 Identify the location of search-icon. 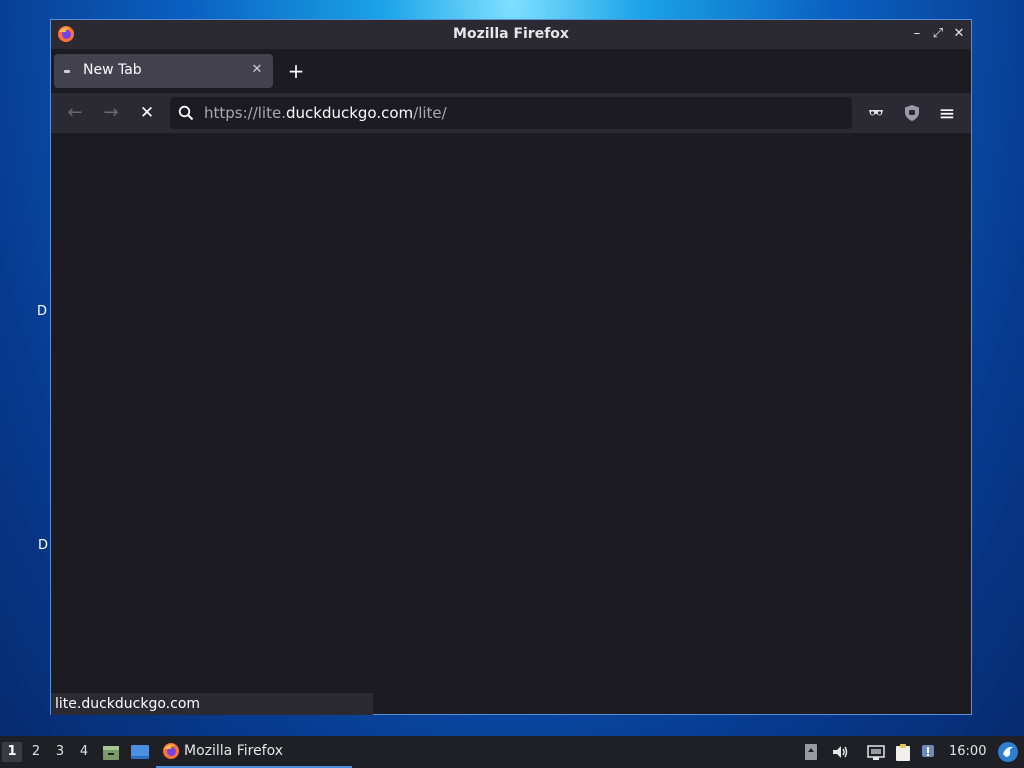
(186, 113).